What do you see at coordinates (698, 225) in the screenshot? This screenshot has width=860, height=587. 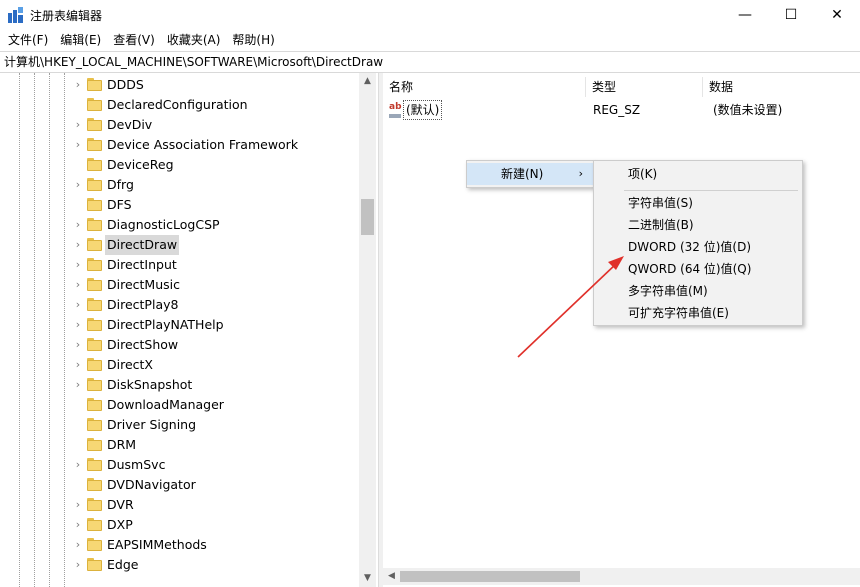 I see `new-binary-value-item: 二进制值(B)` at bounding box center [698, 225].